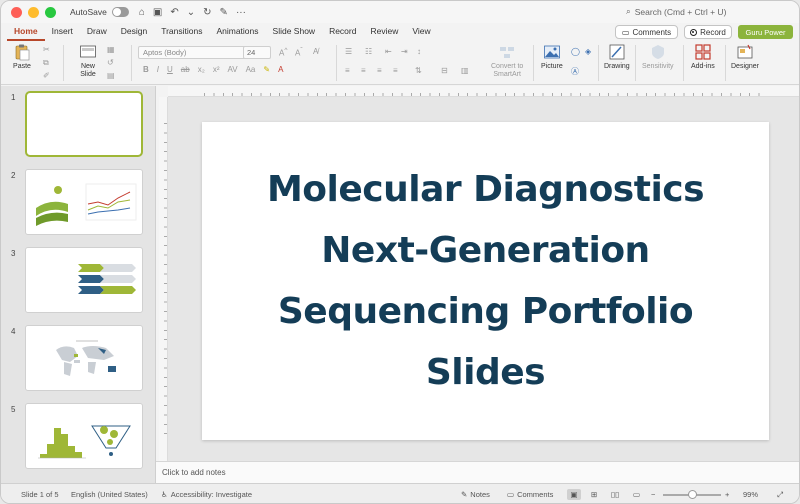  I want to click on reading-view-icon: ▯▯, so click(615, 494).